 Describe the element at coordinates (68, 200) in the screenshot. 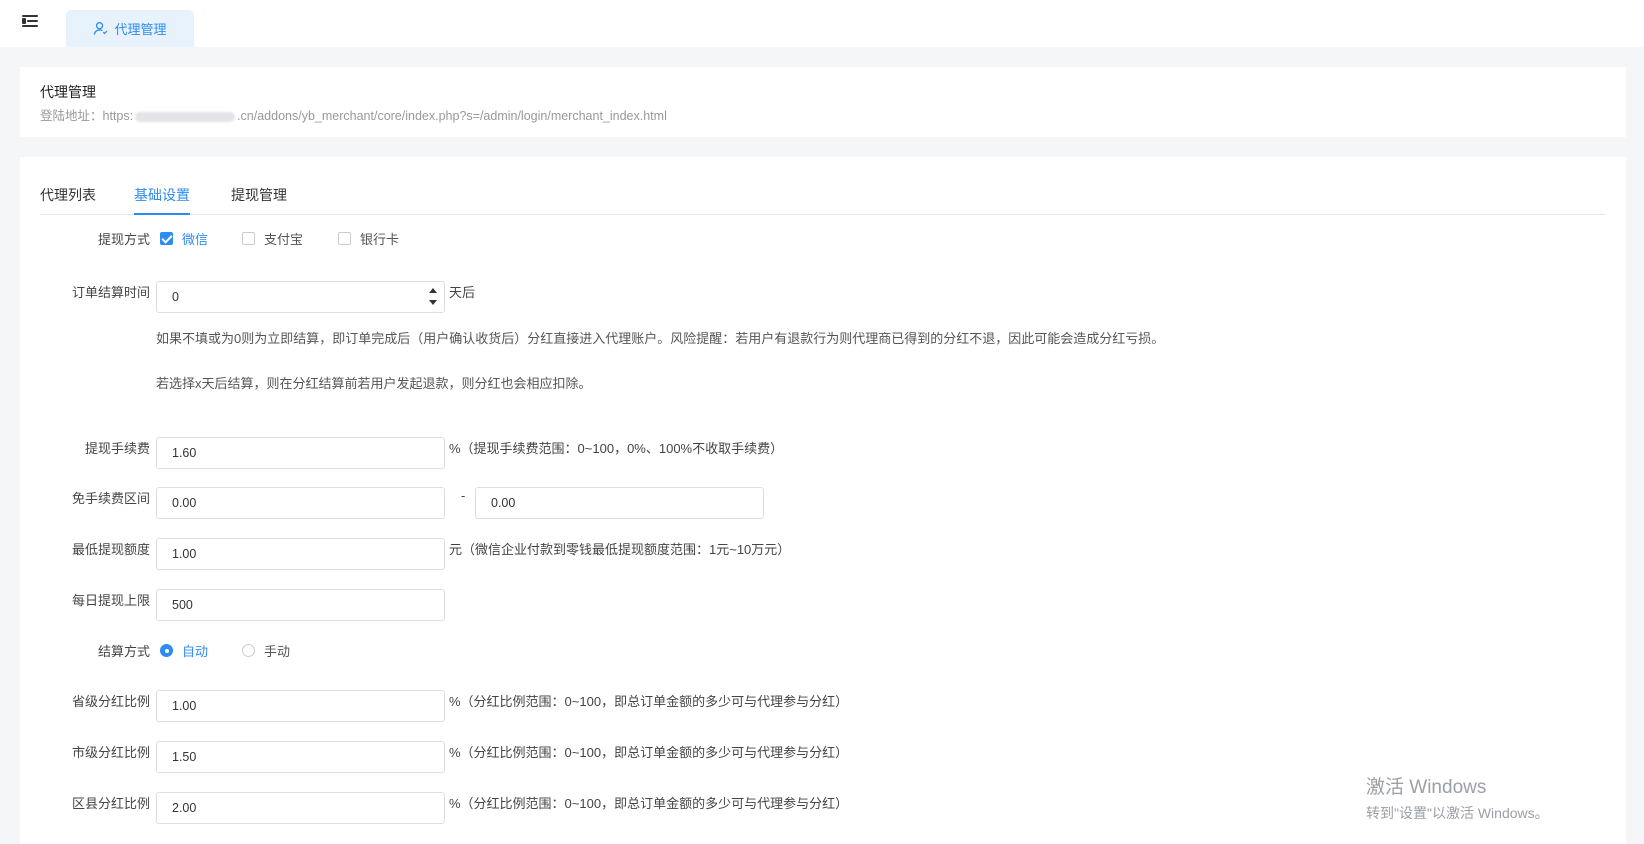

I see `tab-agent-list: 代理列表` at that location.